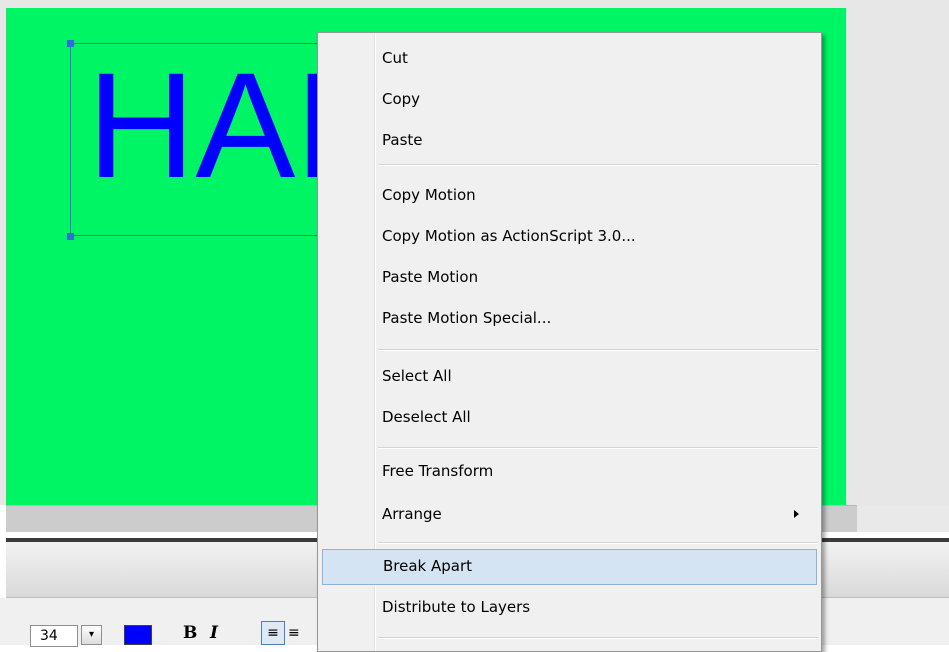 The height and width of the screenshot is (652, 949). Describe the element at coordinates (429, 195) in the screenshot. I see `menu-item-label: Copy Motion` at that location.